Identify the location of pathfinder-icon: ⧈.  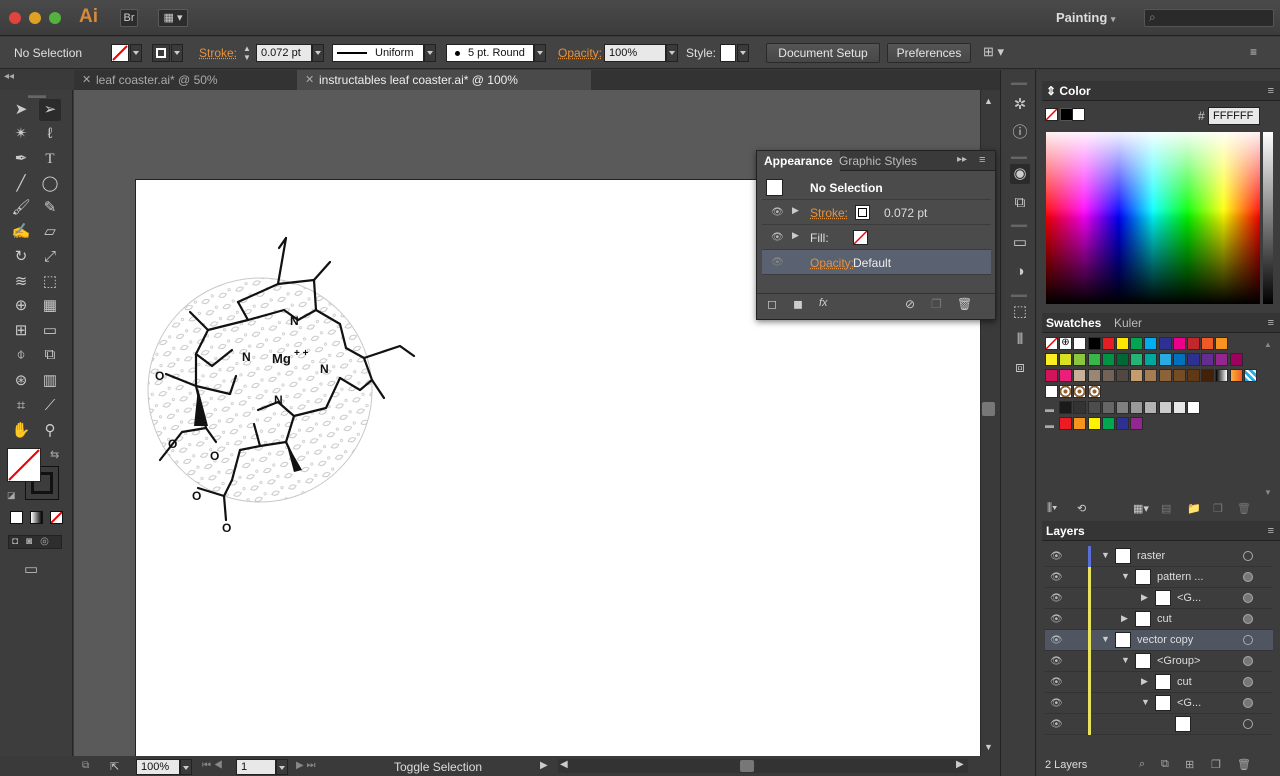
(1020, 368).